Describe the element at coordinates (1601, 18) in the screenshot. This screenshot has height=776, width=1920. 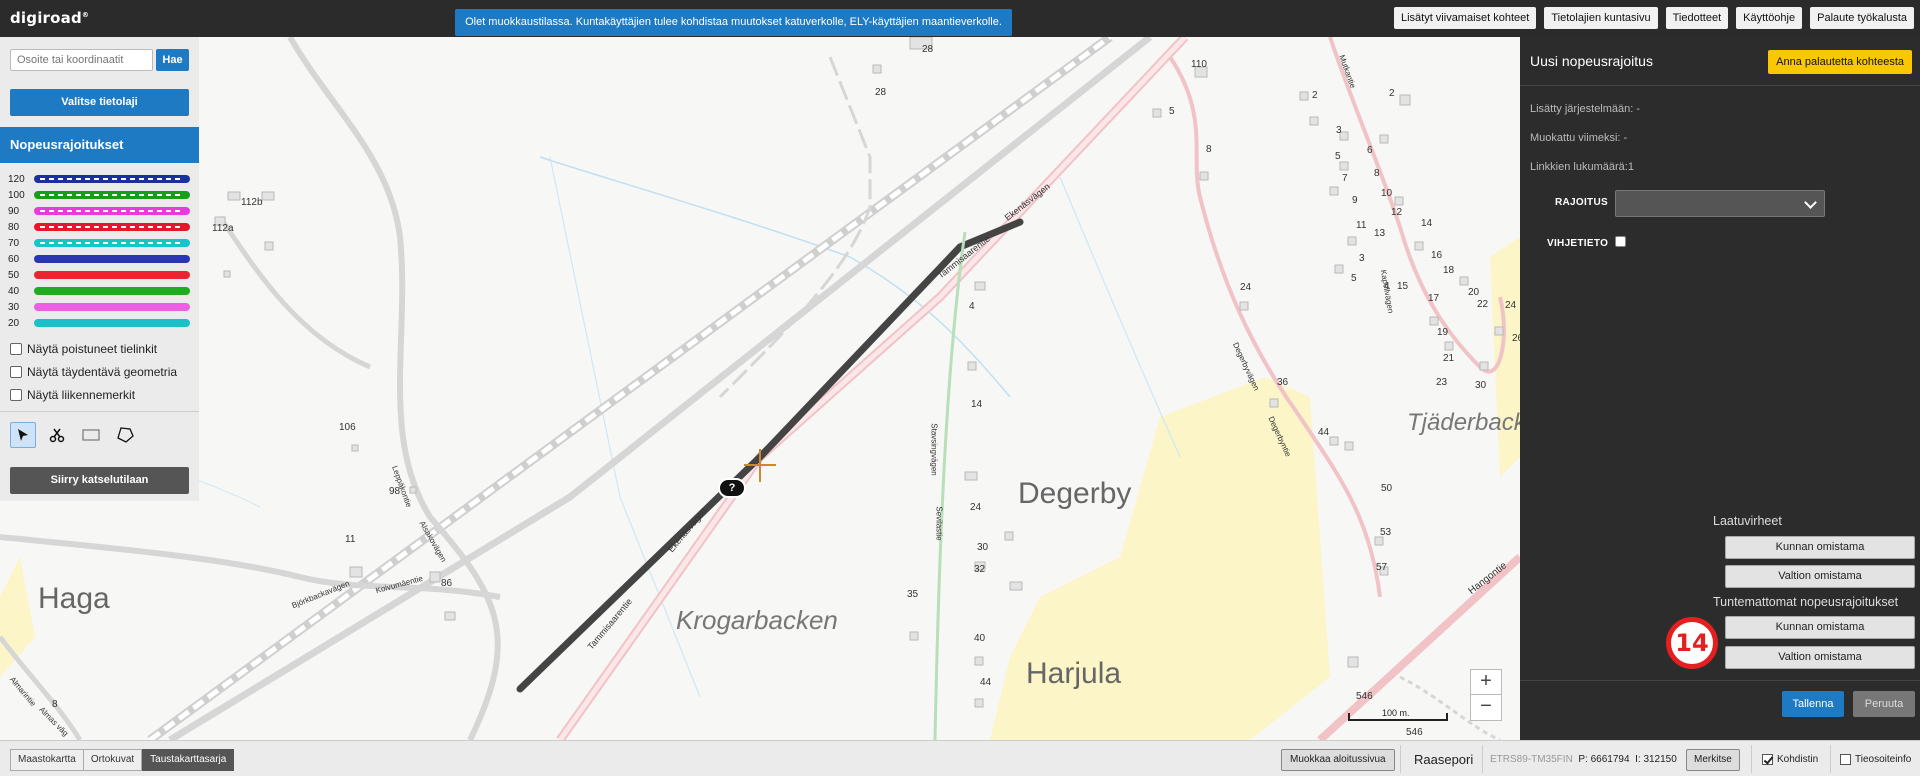
I see `layer-municipality-page-link: Tietolajien kuntasivu` at that location.